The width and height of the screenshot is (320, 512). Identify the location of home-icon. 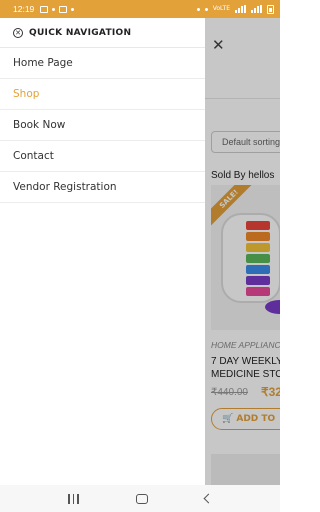
(141, 498).